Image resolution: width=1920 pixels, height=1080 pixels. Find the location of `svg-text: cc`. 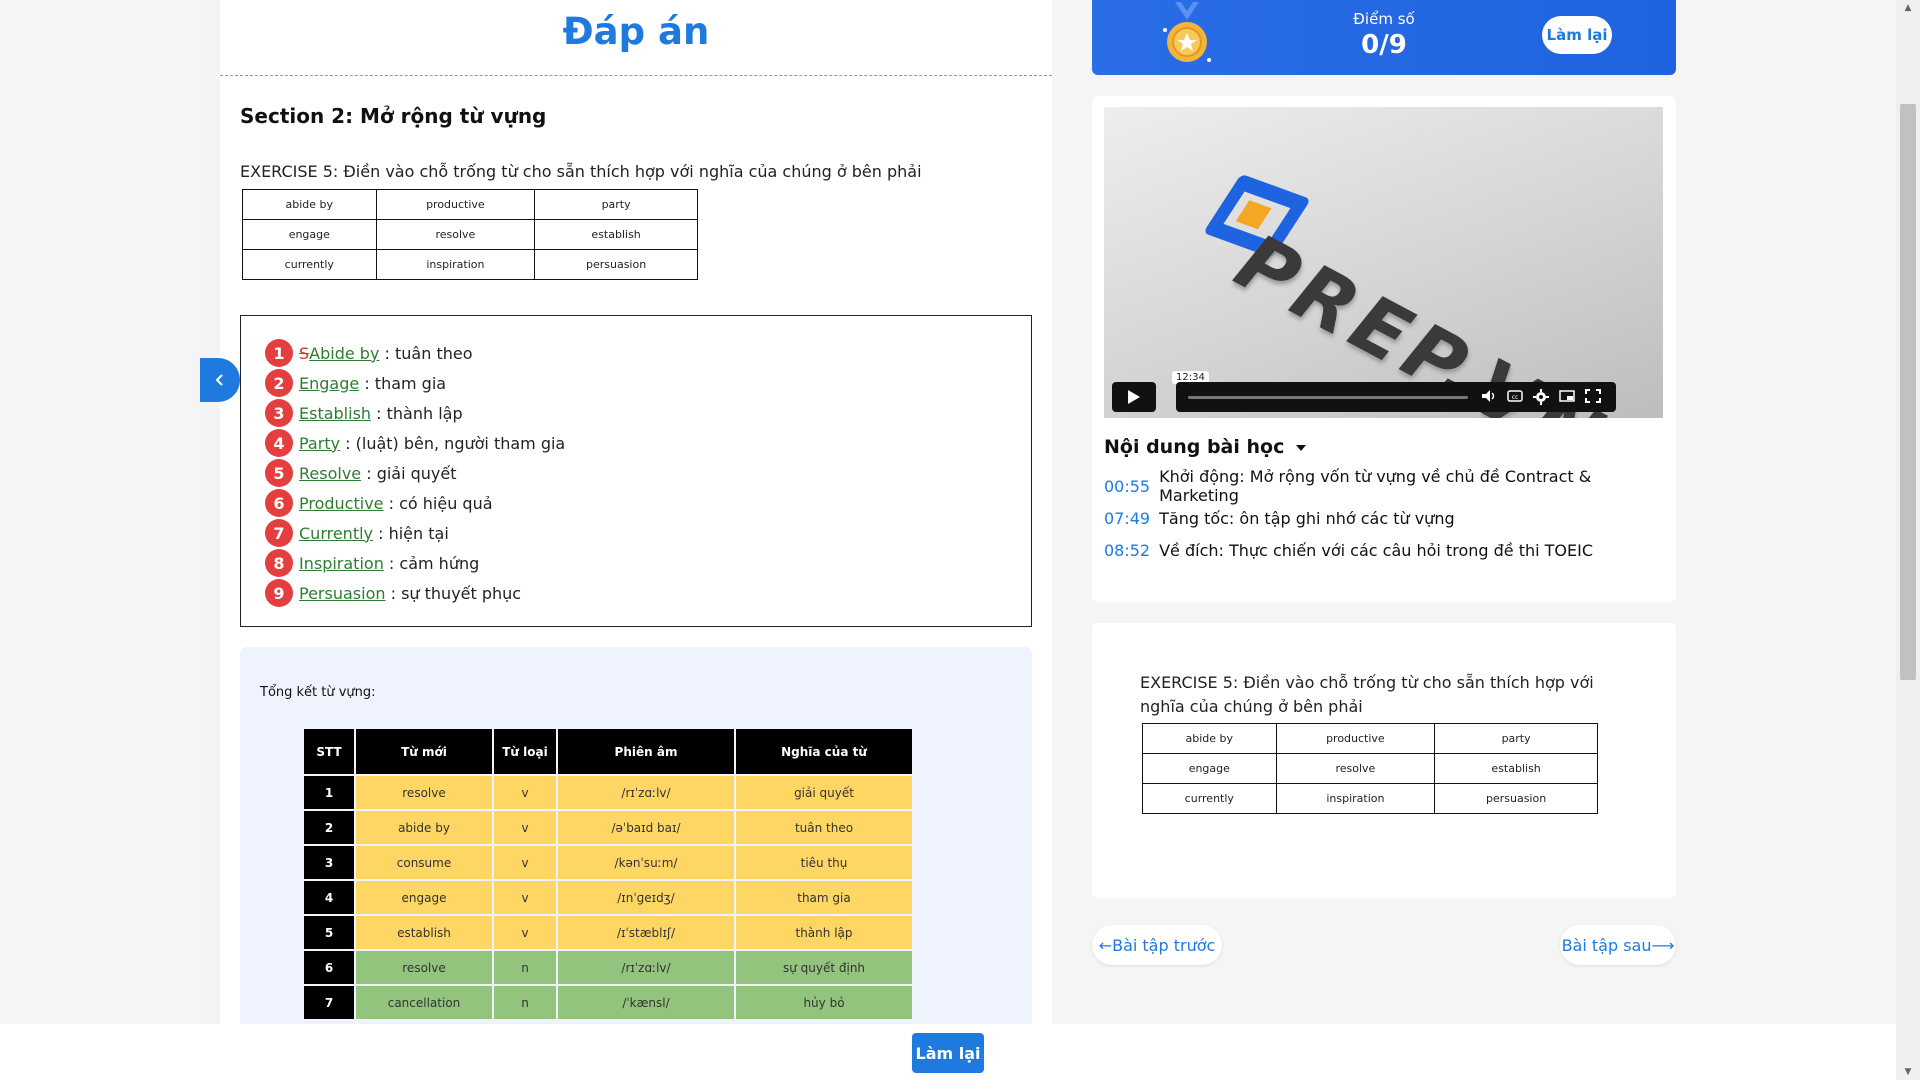

svg-text: cc is located at coordinates (1515, 397).